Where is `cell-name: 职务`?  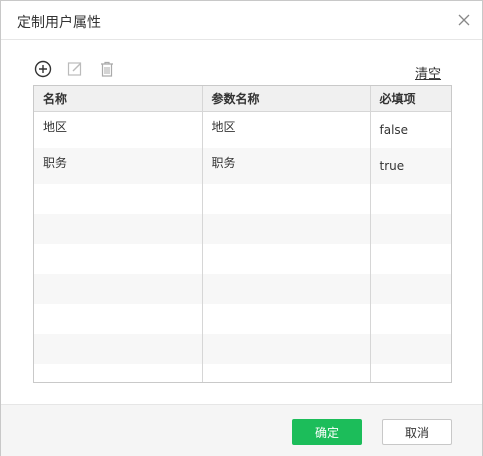
cell-name: 职务 is located at coordinates (118, 166).